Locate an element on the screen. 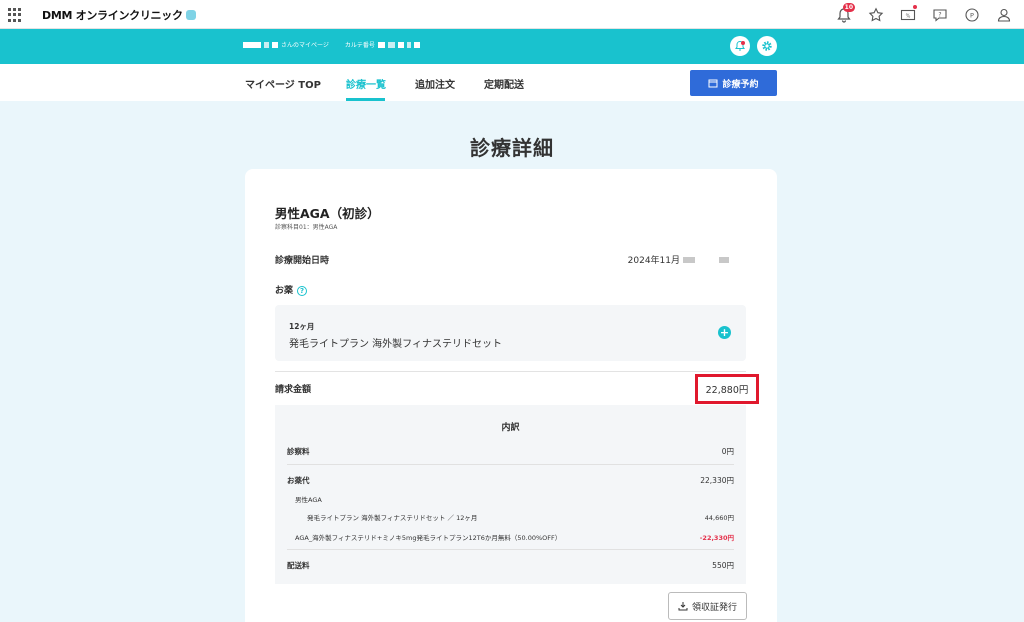 This screenshot has height=622, width=1024. breakdown-title: 内訳 is located at coordinates (510, 428).